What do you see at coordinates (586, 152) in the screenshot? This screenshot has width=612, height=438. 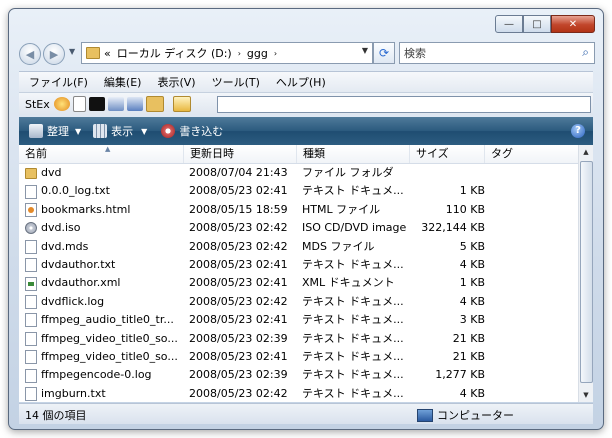 I see `scroll-up-icon: ▲` at bounding box center [586, 152].